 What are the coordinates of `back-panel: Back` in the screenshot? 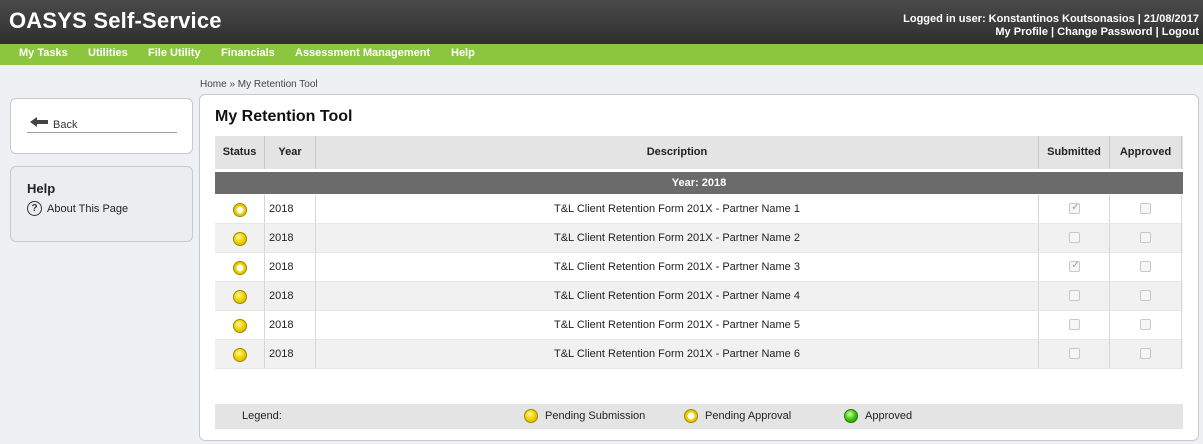 It's located at (101, 126).